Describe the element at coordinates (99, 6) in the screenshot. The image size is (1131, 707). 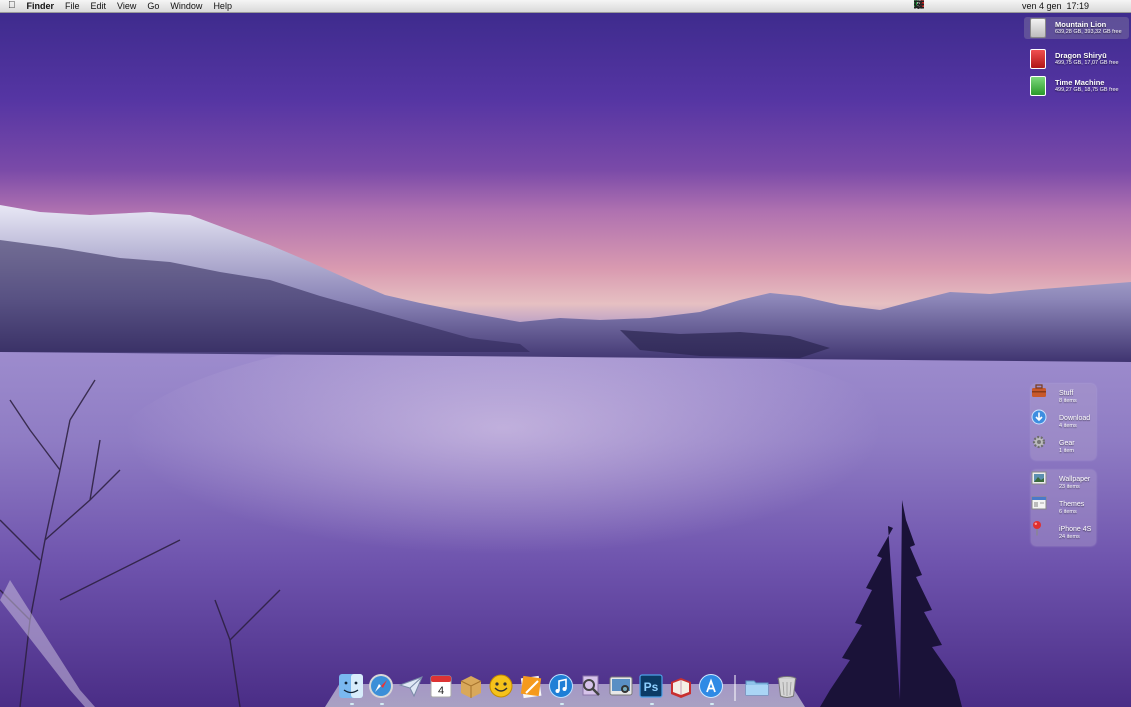
I see `menu-edit: Edit` at that location.